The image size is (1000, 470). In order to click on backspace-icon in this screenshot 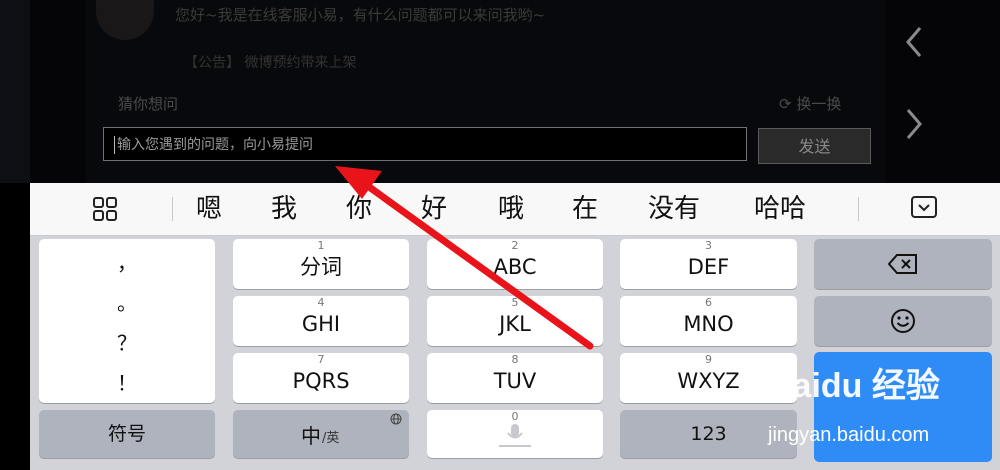, I will do `click(902, 264)`.